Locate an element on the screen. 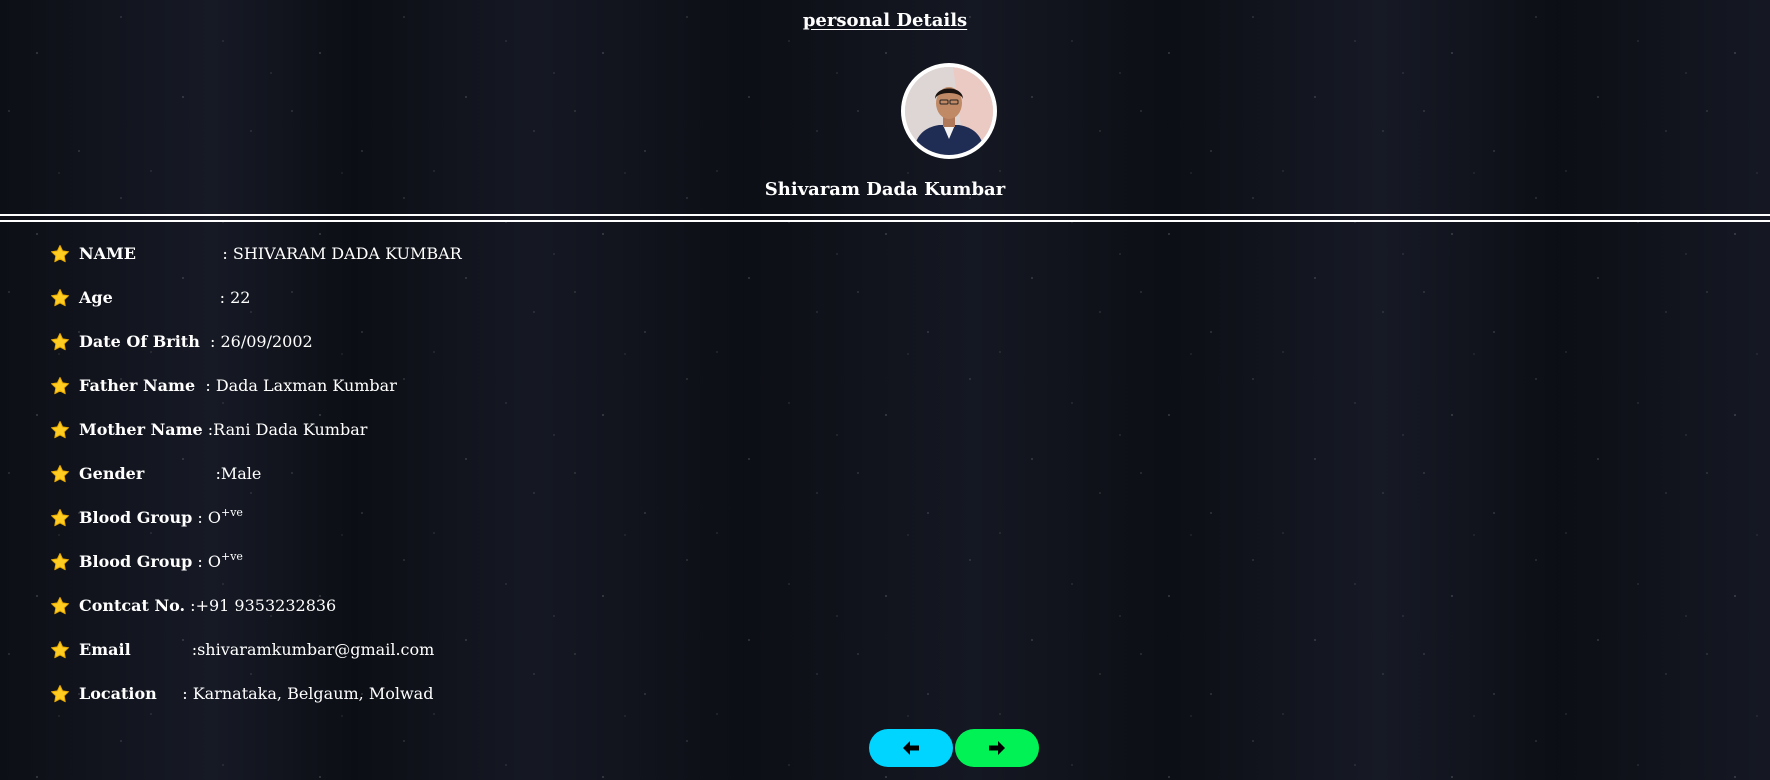 The width and height of the screenshot is (1770, 780). detail-value: +91 9353232836 is located at coordinates (266, 606).